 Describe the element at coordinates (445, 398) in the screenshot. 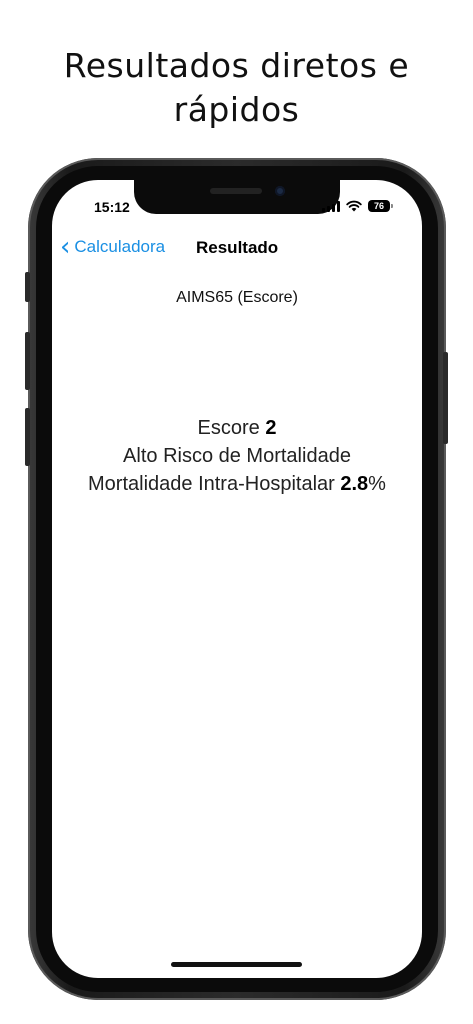

I see `power-button` at that location.